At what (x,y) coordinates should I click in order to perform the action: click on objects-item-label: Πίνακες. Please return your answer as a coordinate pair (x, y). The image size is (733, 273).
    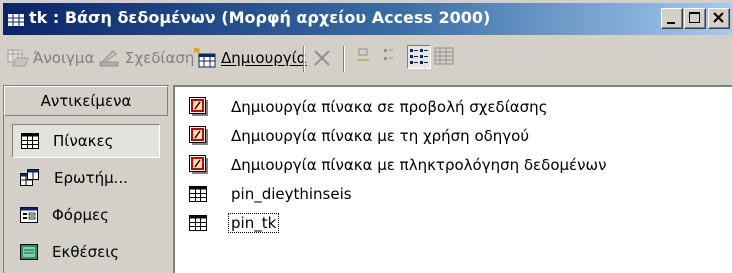
    Looking at the image, I should click on (83, 141).